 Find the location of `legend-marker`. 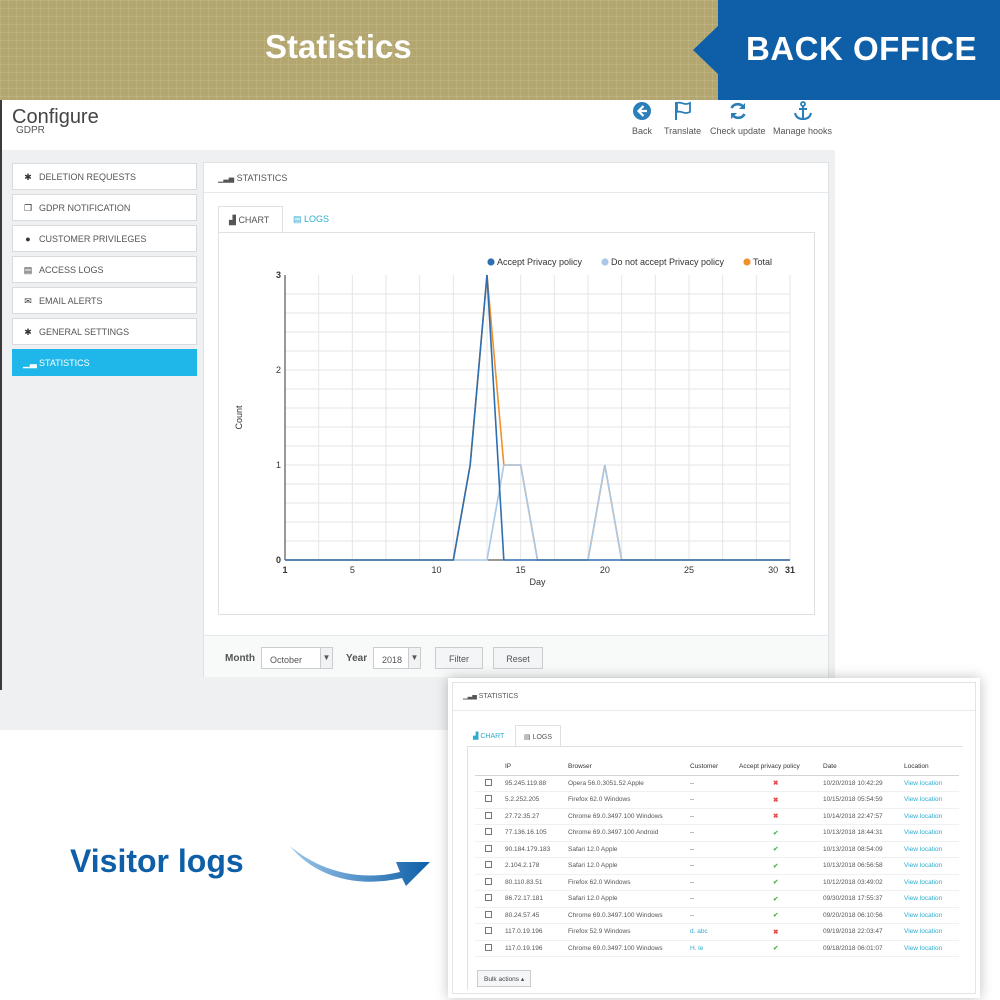

legend-marker is located at coordinates (605, 262).